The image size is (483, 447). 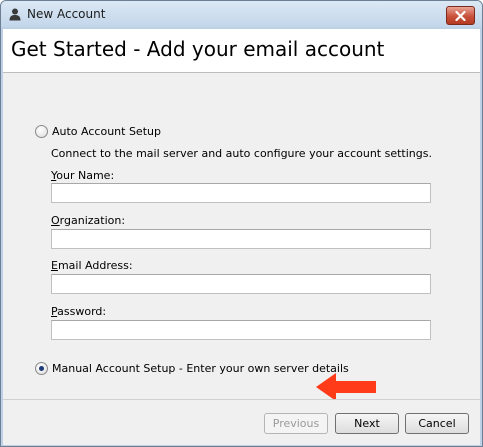 I want to click on dialog-header: Get Started - Add your email account, so click(x=241, y=51).